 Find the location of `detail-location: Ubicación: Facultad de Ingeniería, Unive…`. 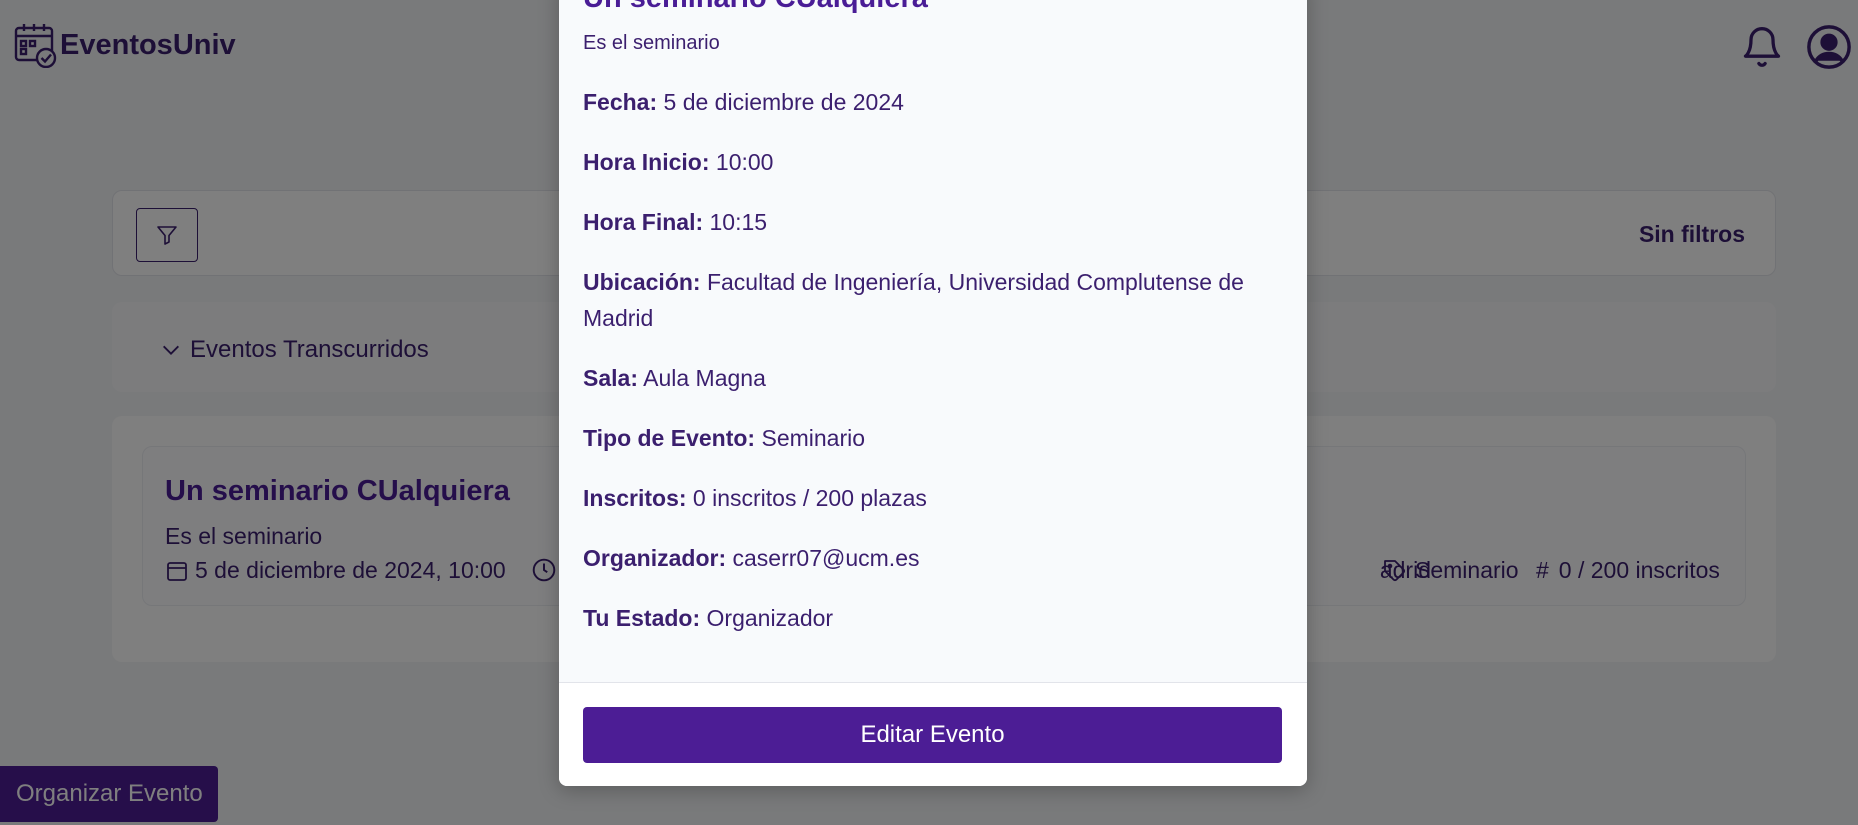

detail-location: Ubicación: Facultad de Ingeniería, Unive… is located at coordinates (928, 300).